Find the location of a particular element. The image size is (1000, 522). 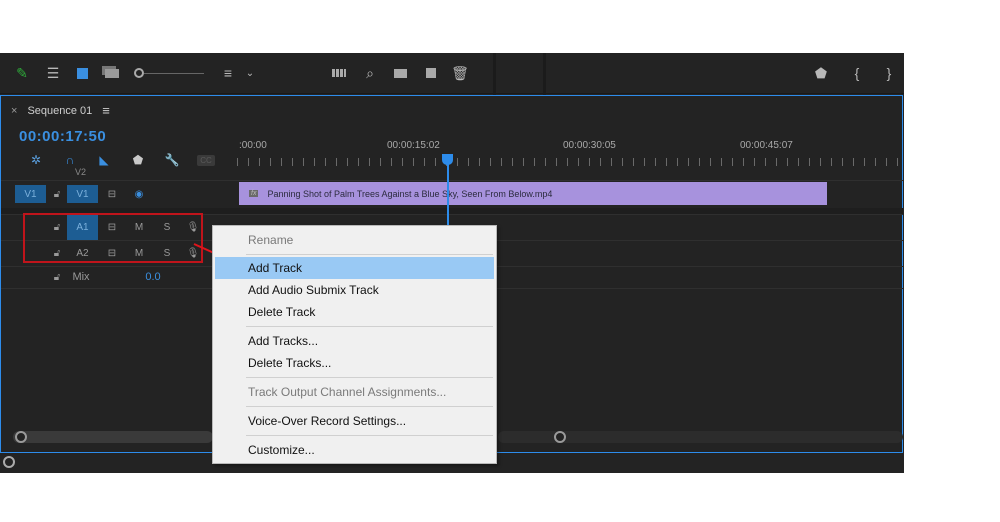

icon-view-icon is located at coordinates (82, 73).